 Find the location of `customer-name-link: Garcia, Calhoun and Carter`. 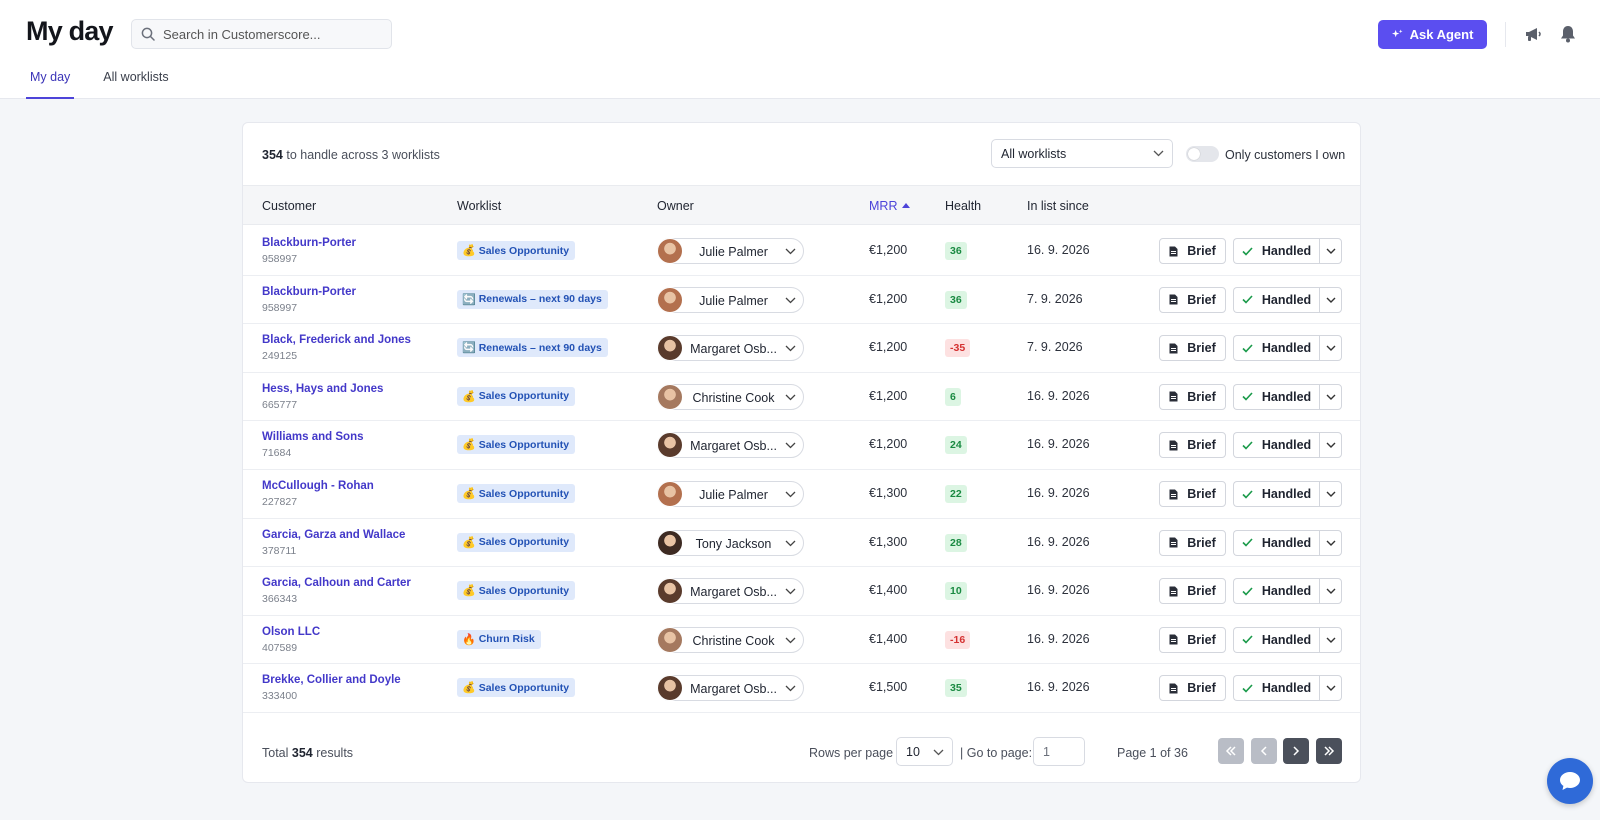

customer-name-link: Garcia, Calhoun and Carter is located at coordinates (336, 583).